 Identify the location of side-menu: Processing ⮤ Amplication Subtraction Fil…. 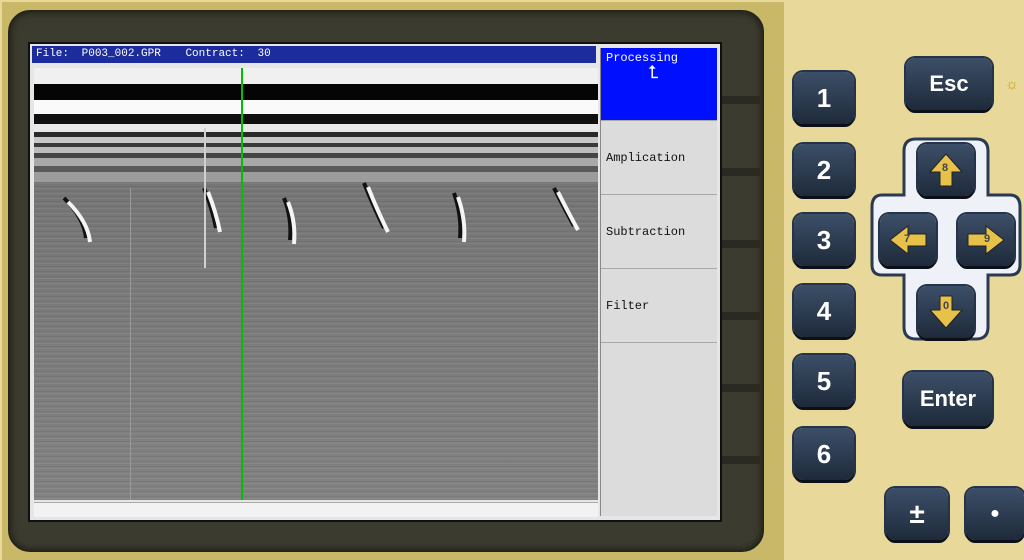
(658, 282).